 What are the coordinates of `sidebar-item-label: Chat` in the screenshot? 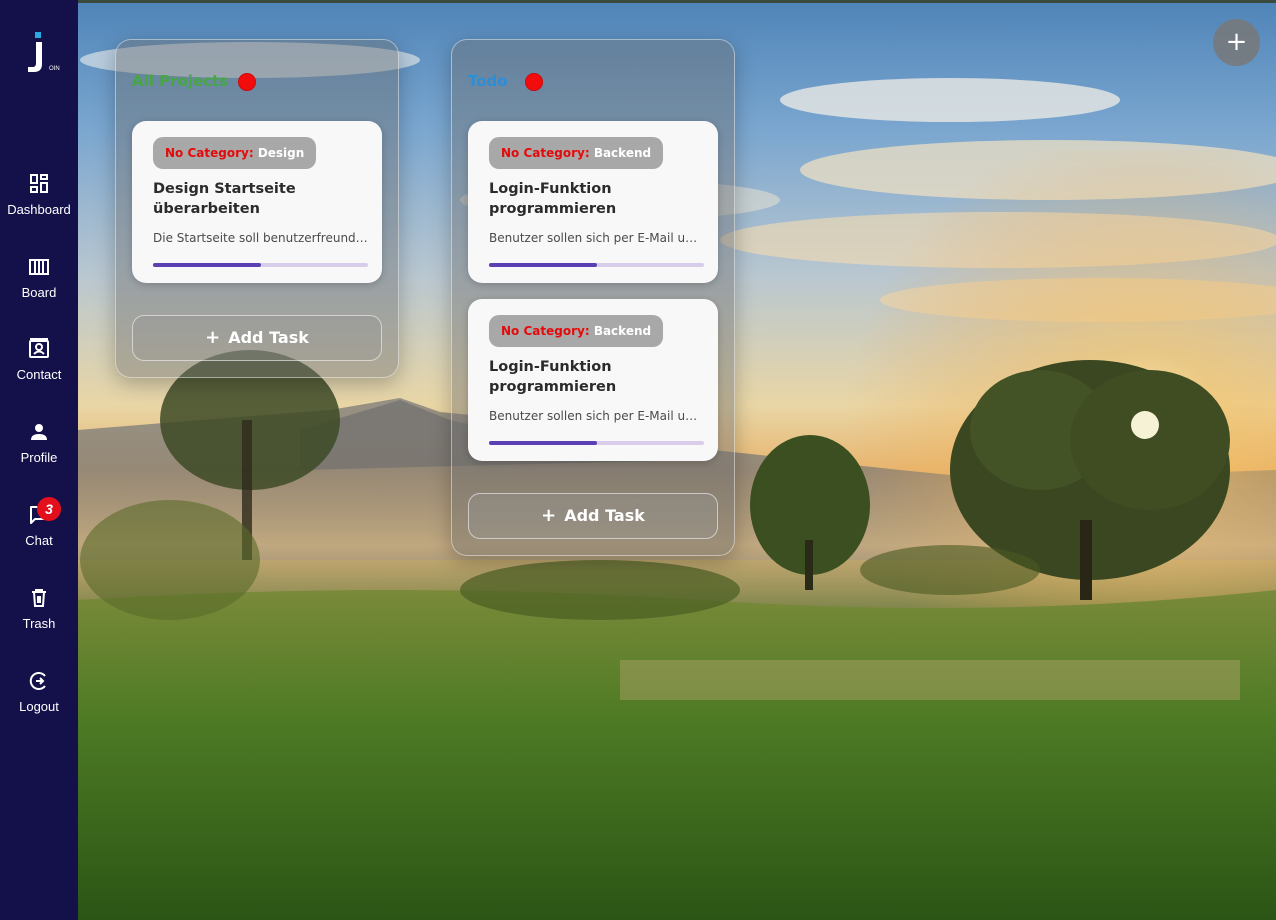 It's located at (39, 540).